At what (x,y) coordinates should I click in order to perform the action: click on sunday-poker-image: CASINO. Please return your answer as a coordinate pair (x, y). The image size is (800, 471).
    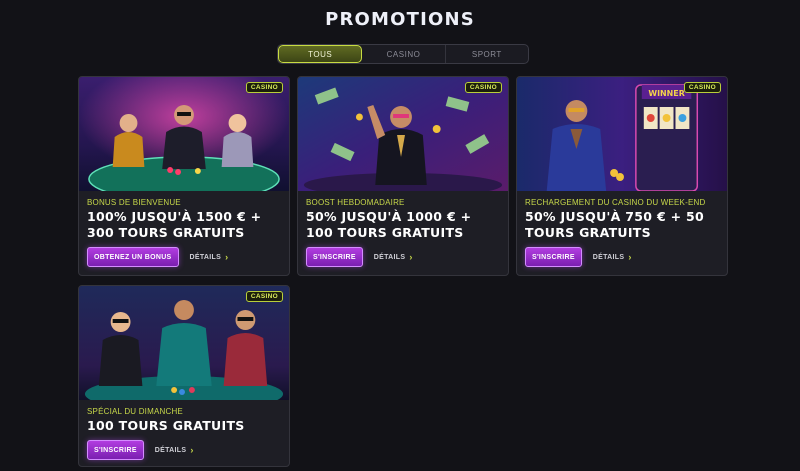
    Looking at the image, I should click on (184, 343).